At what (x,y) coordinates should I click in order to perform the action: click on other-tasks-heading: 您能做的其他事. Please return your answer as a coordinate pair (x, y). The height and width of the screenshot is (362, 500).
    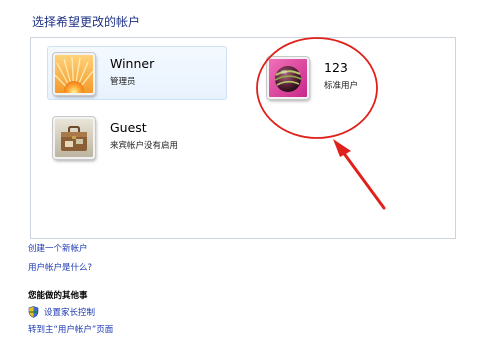
    Looking at the image, I should click on (58, 296).